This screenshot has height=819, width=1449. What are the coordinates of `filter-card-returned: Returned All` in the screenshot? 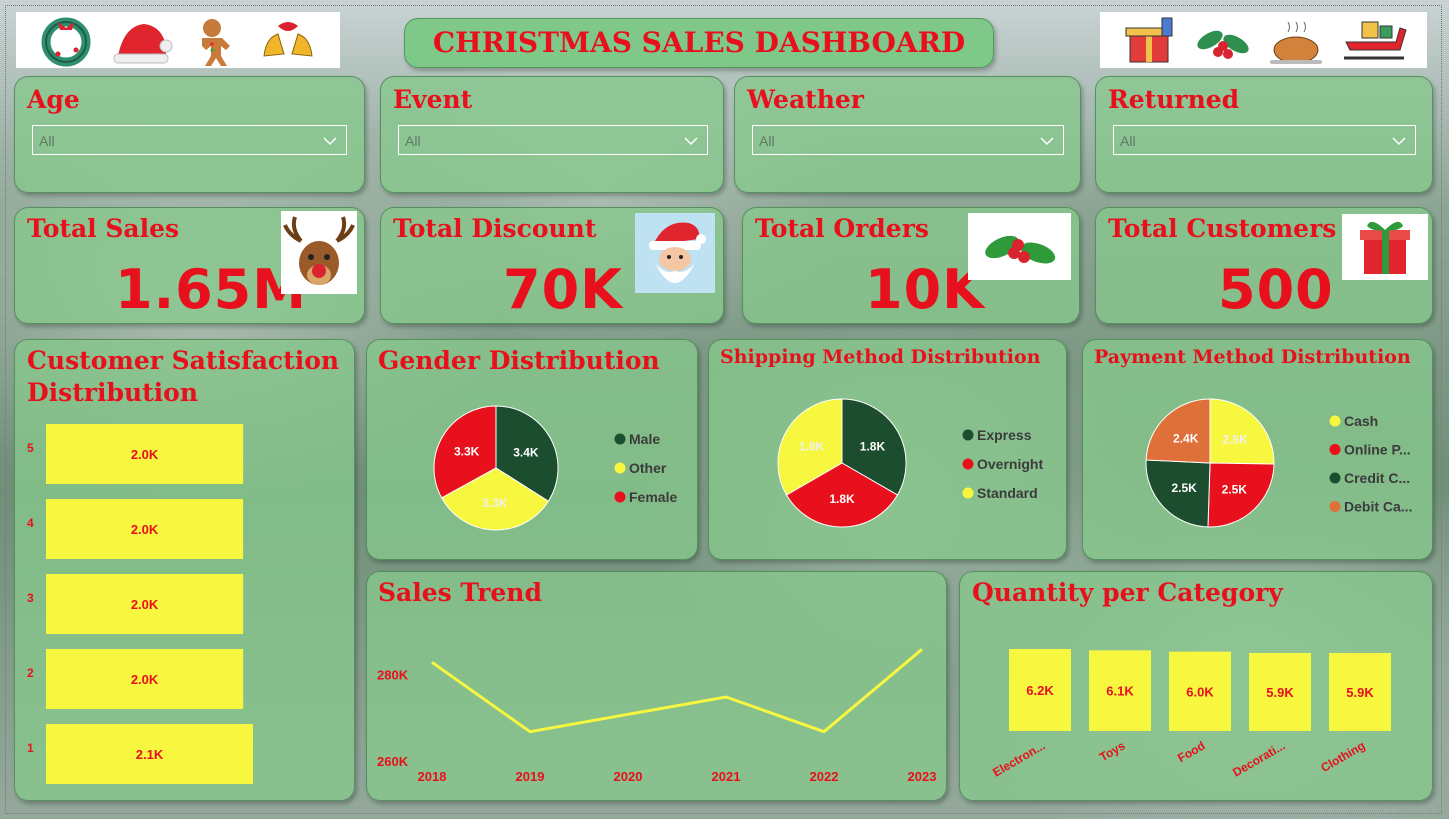 It's located at (1264, 134).